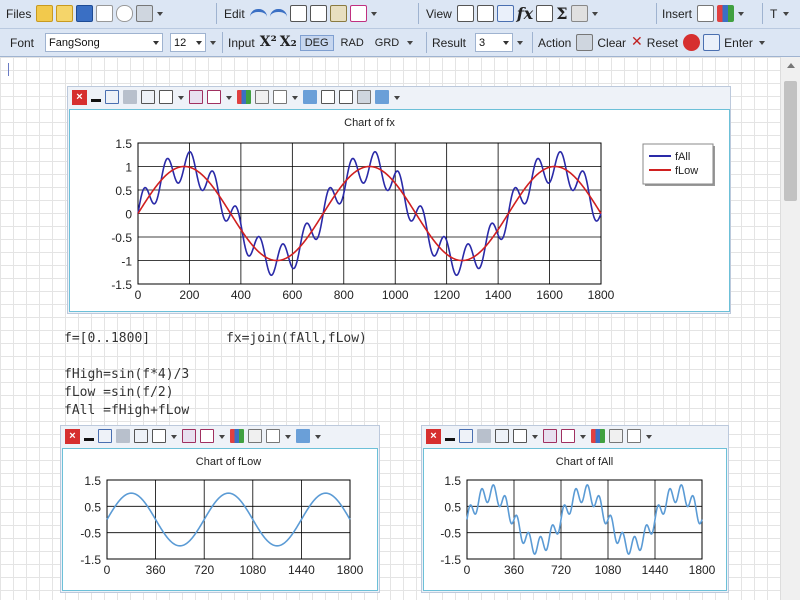 The height and width of the screenshot is (600, 800). What do you see at coordinates (790, 328) in the screenshot?
I see `vertical-scrollbar` at bounding box center [790, 328].